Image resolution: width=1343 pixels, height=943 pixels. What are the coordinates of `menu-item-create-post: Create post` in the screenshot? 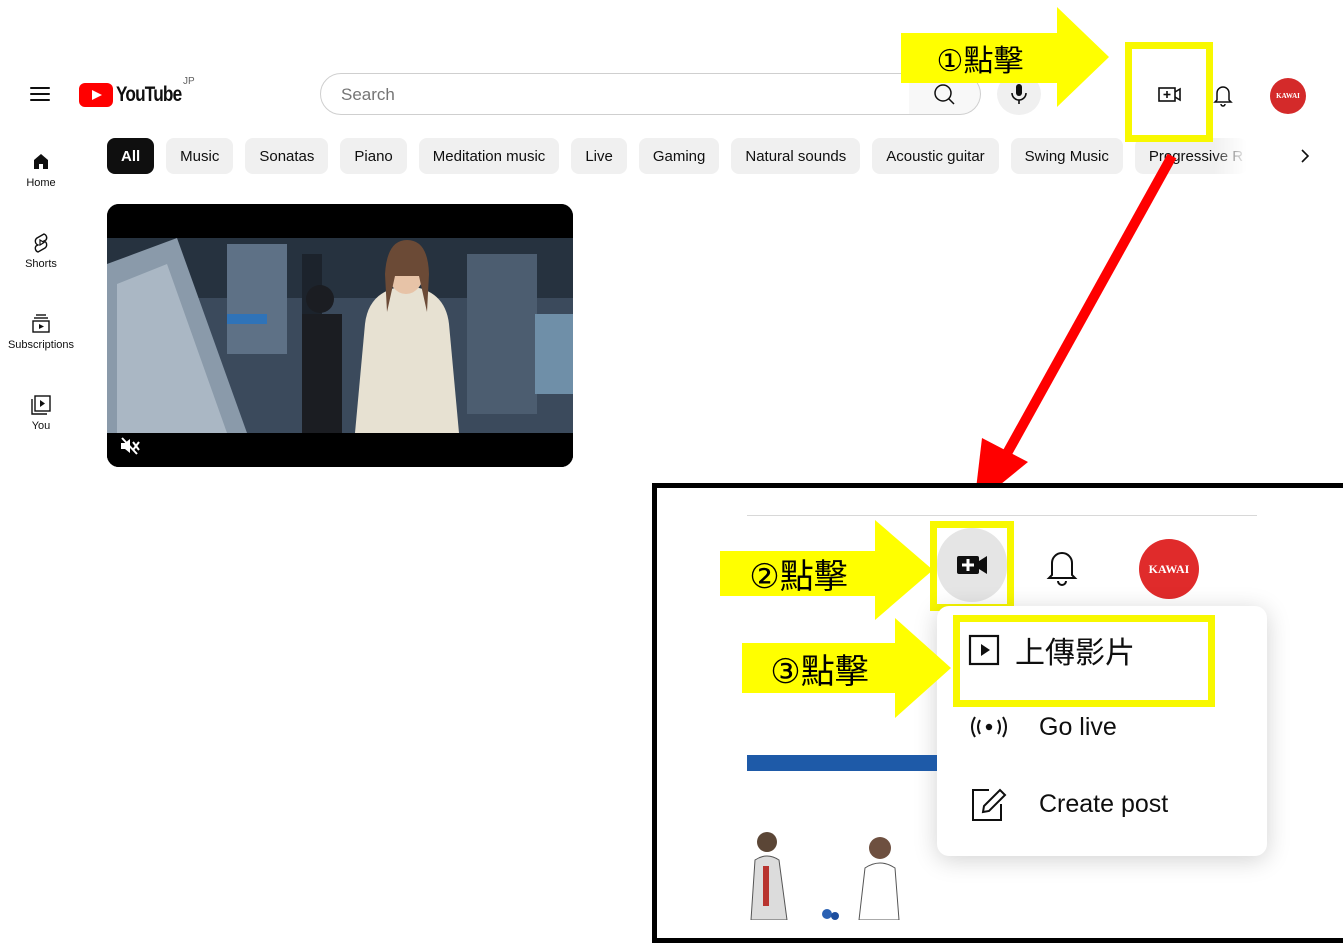 It's located at (1067, 804).